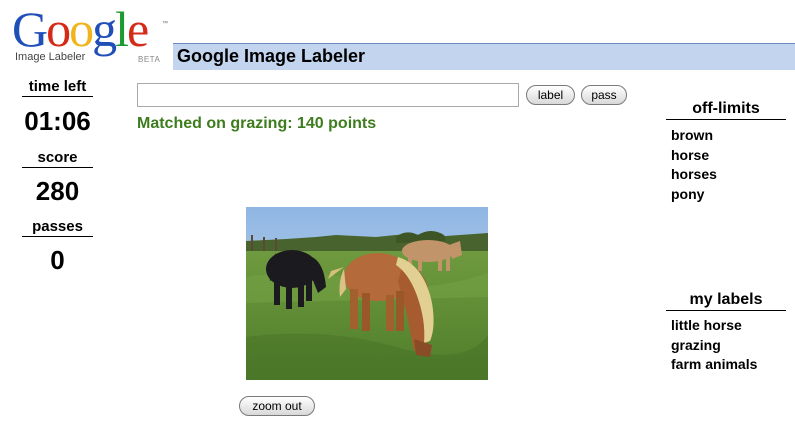  I want to click on logo-letter: e, so click(138, 29).